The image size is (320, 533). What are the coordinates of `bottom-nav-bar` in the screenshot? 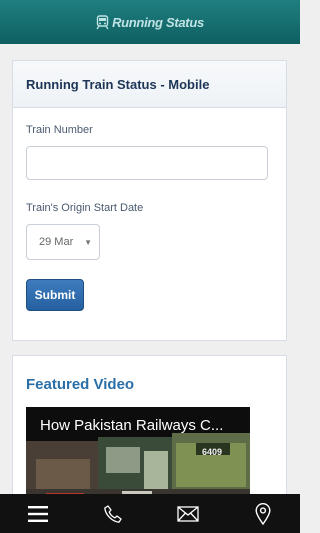 It's located at (150, 513).